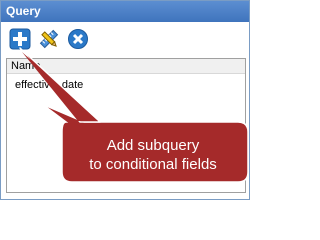  I want to click on edit-button, so click(49, 39).